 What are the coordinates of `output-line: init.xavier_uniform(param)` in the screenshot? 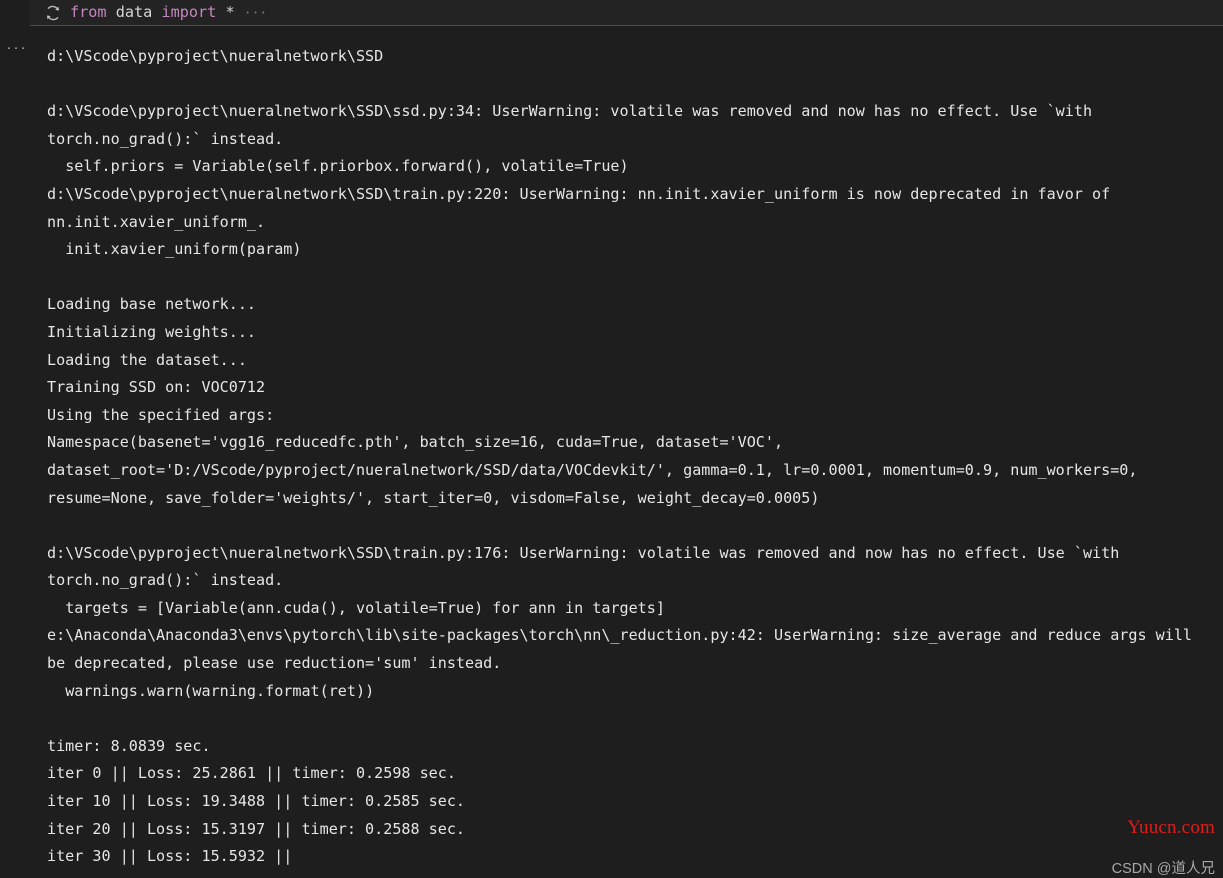 It's located at (174, 249).